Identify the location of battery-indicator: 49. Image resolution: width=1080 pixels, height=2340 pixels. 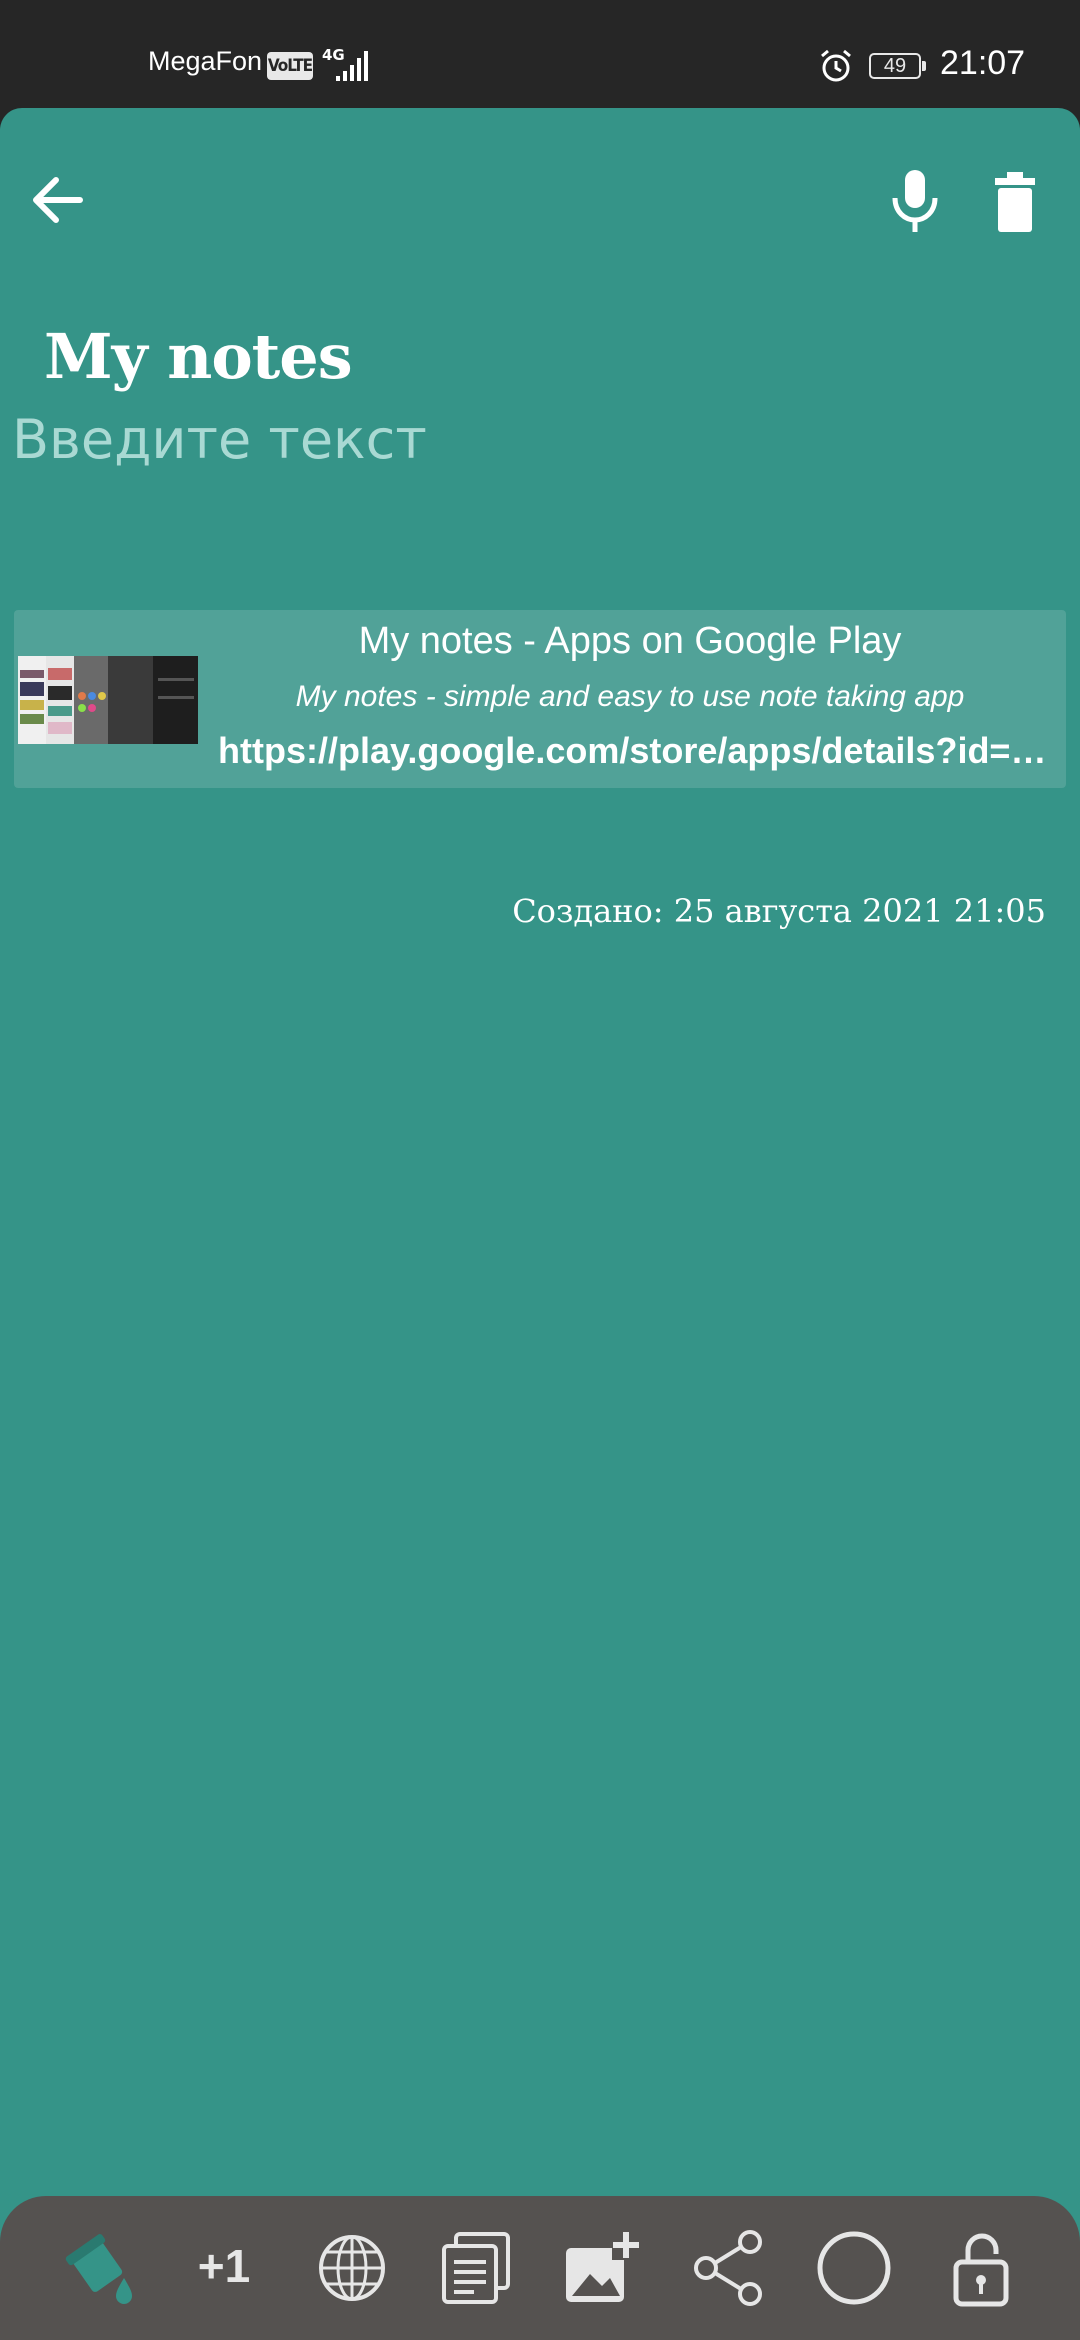
(897, 66).